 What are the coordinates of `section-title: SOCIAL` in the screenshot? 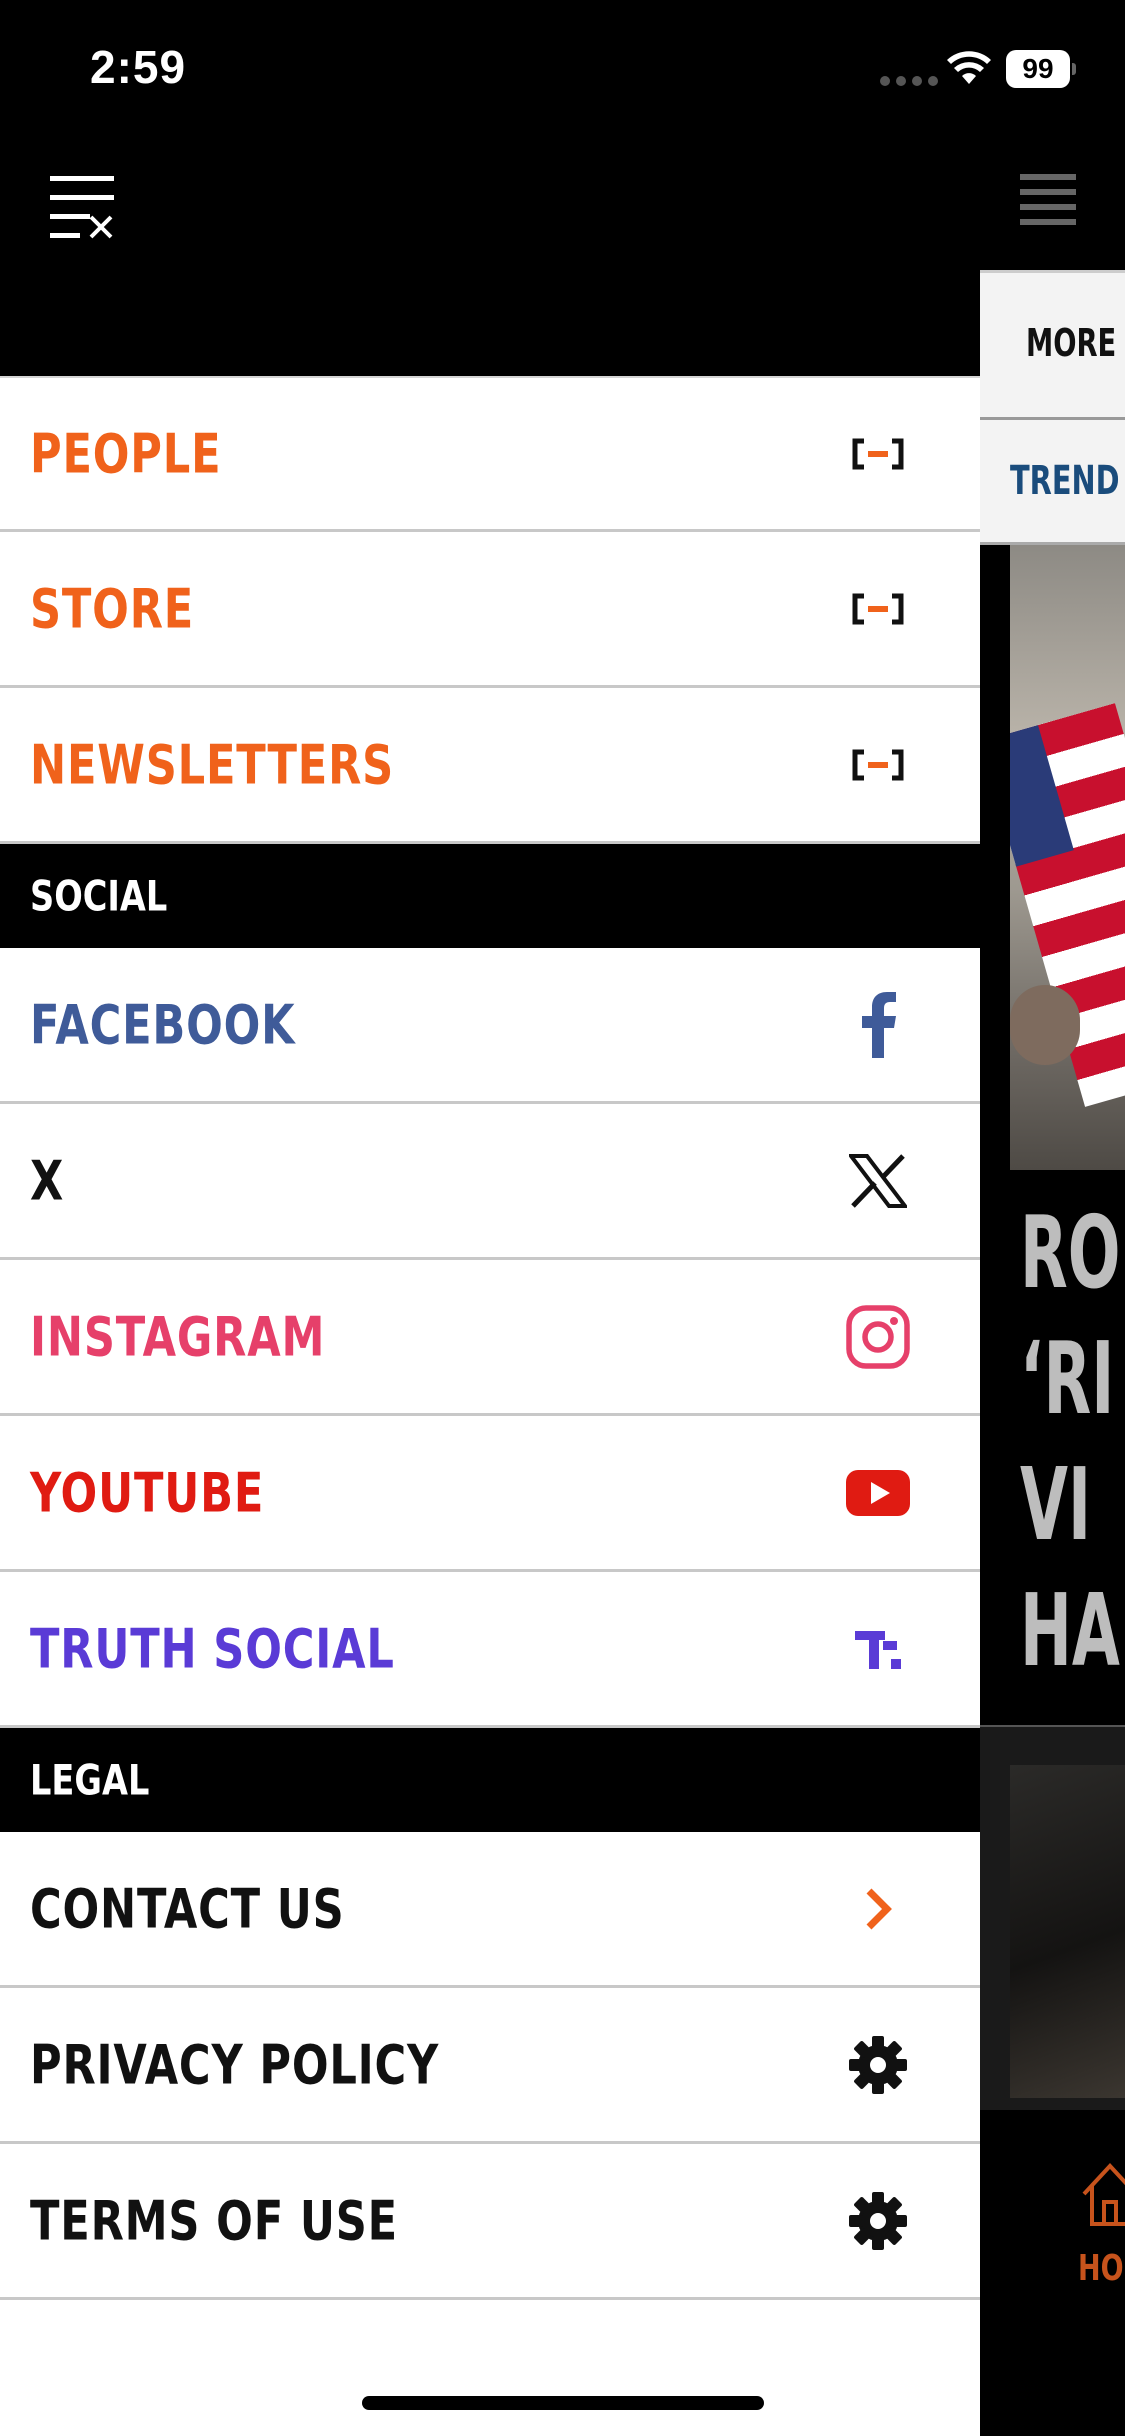 It's located at (99, 896).